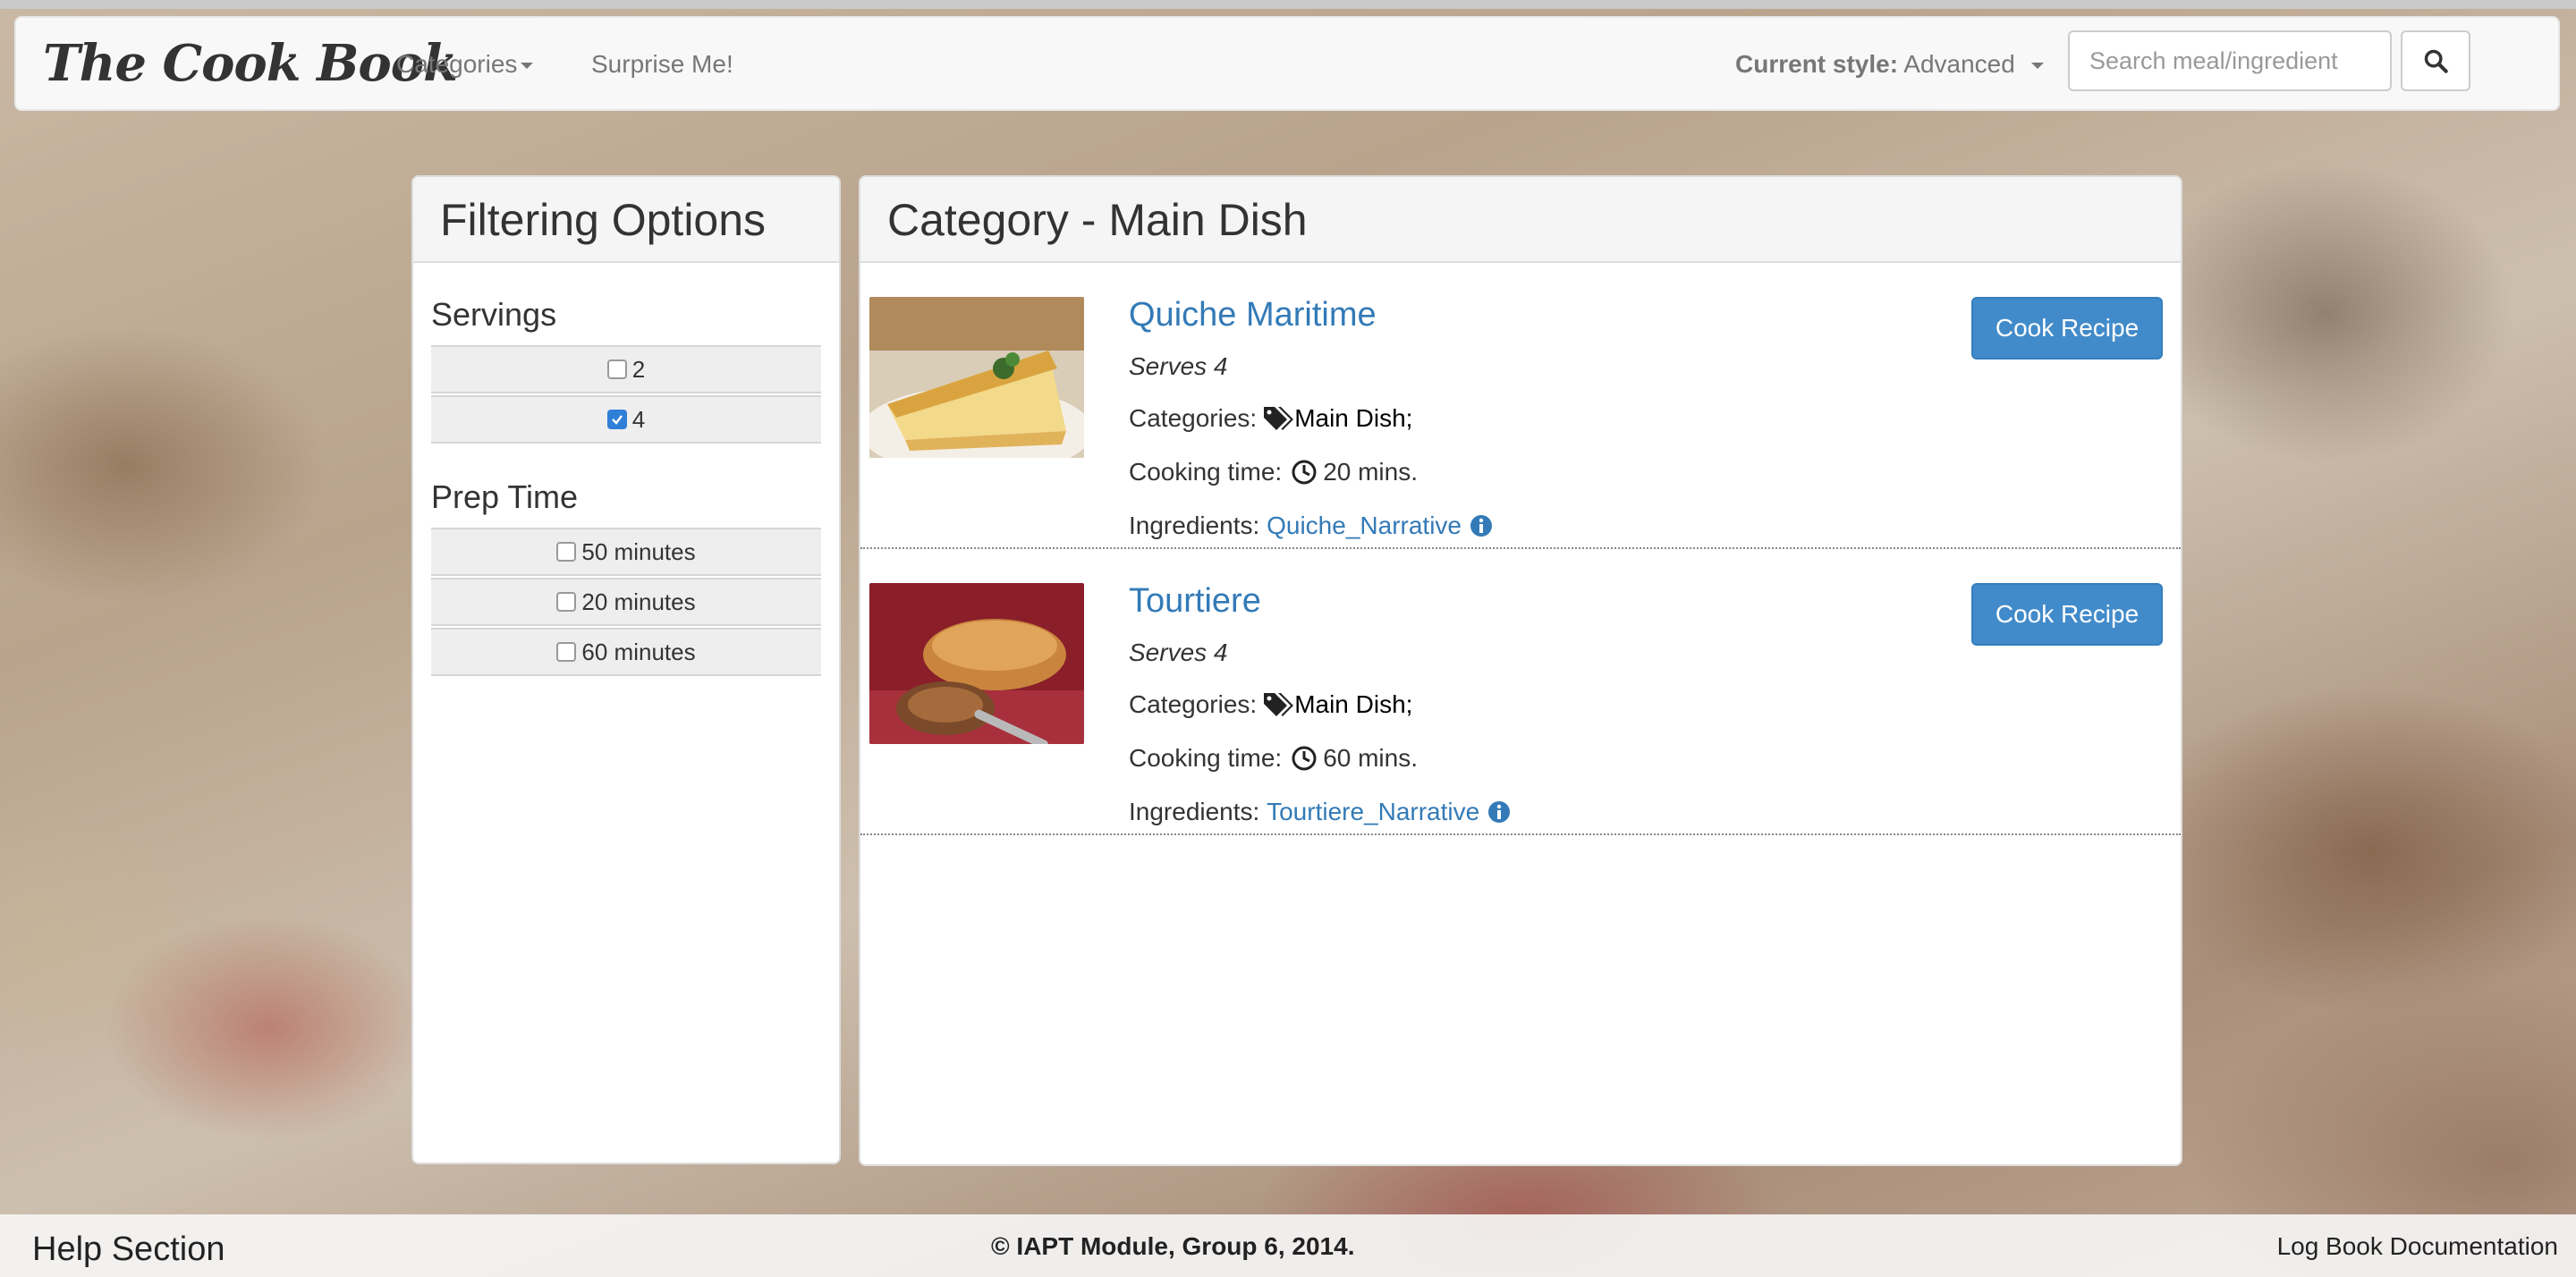  Describe the element at coordinates (494, 314) in the screenshot. I see `servings-title: Servings` at that location.